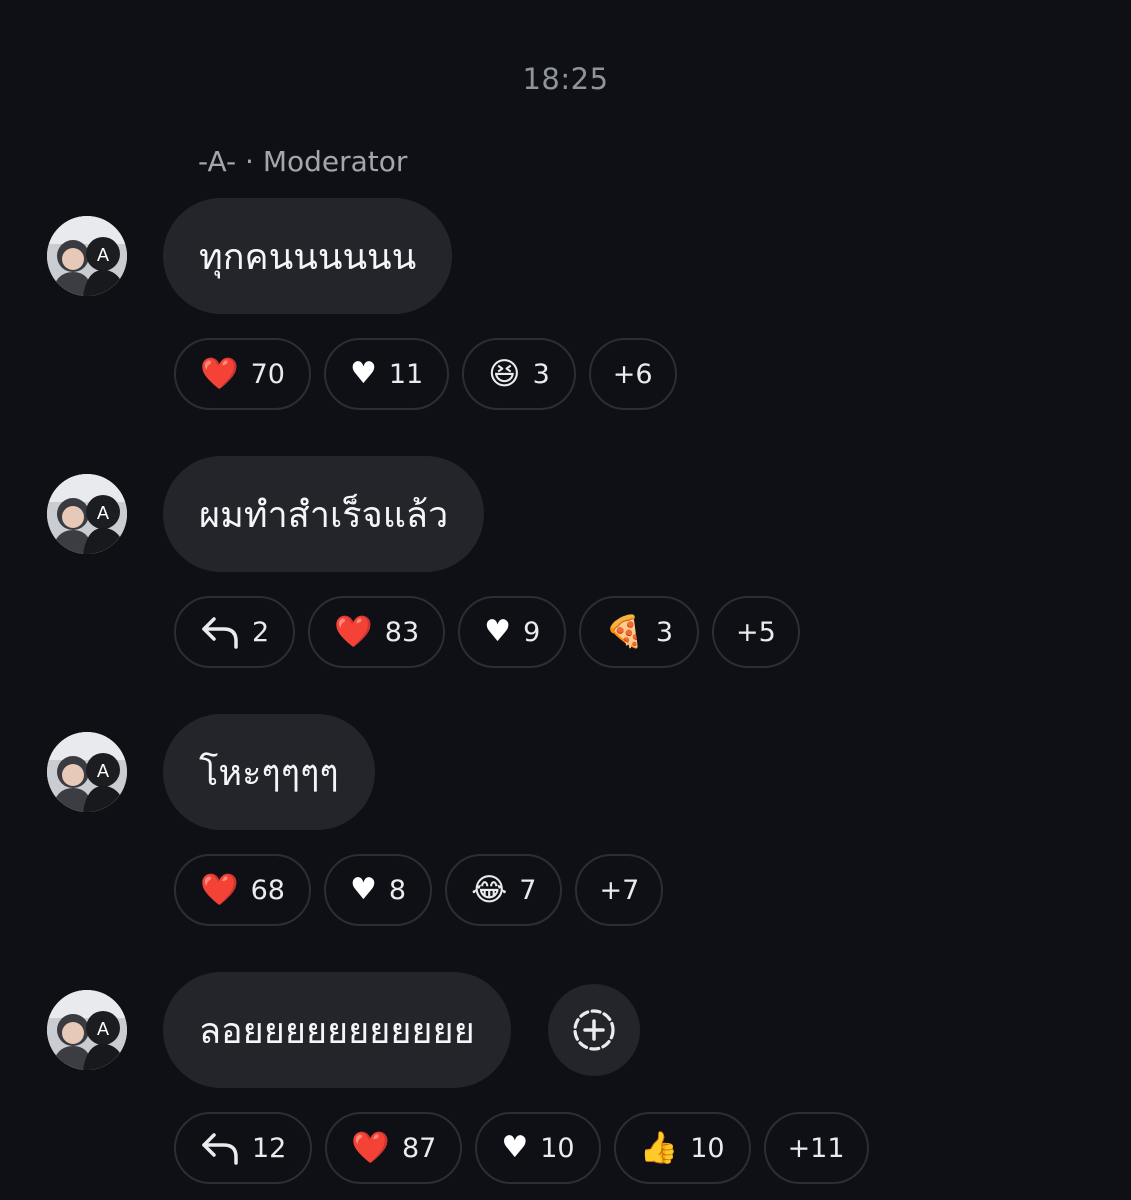 Image resolution: width=1131 pixels, height=1200 pixels. Describe the element at coordinates (659, 1147) in the screenshot. I see `thumbs-up-icon: 👍` at that location.